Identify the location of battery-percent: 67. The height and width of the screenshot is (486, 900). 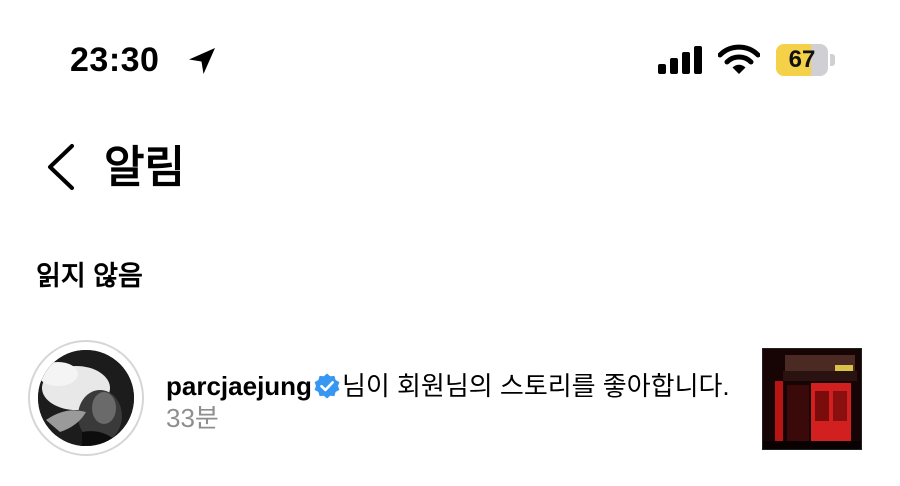
(802, 59).